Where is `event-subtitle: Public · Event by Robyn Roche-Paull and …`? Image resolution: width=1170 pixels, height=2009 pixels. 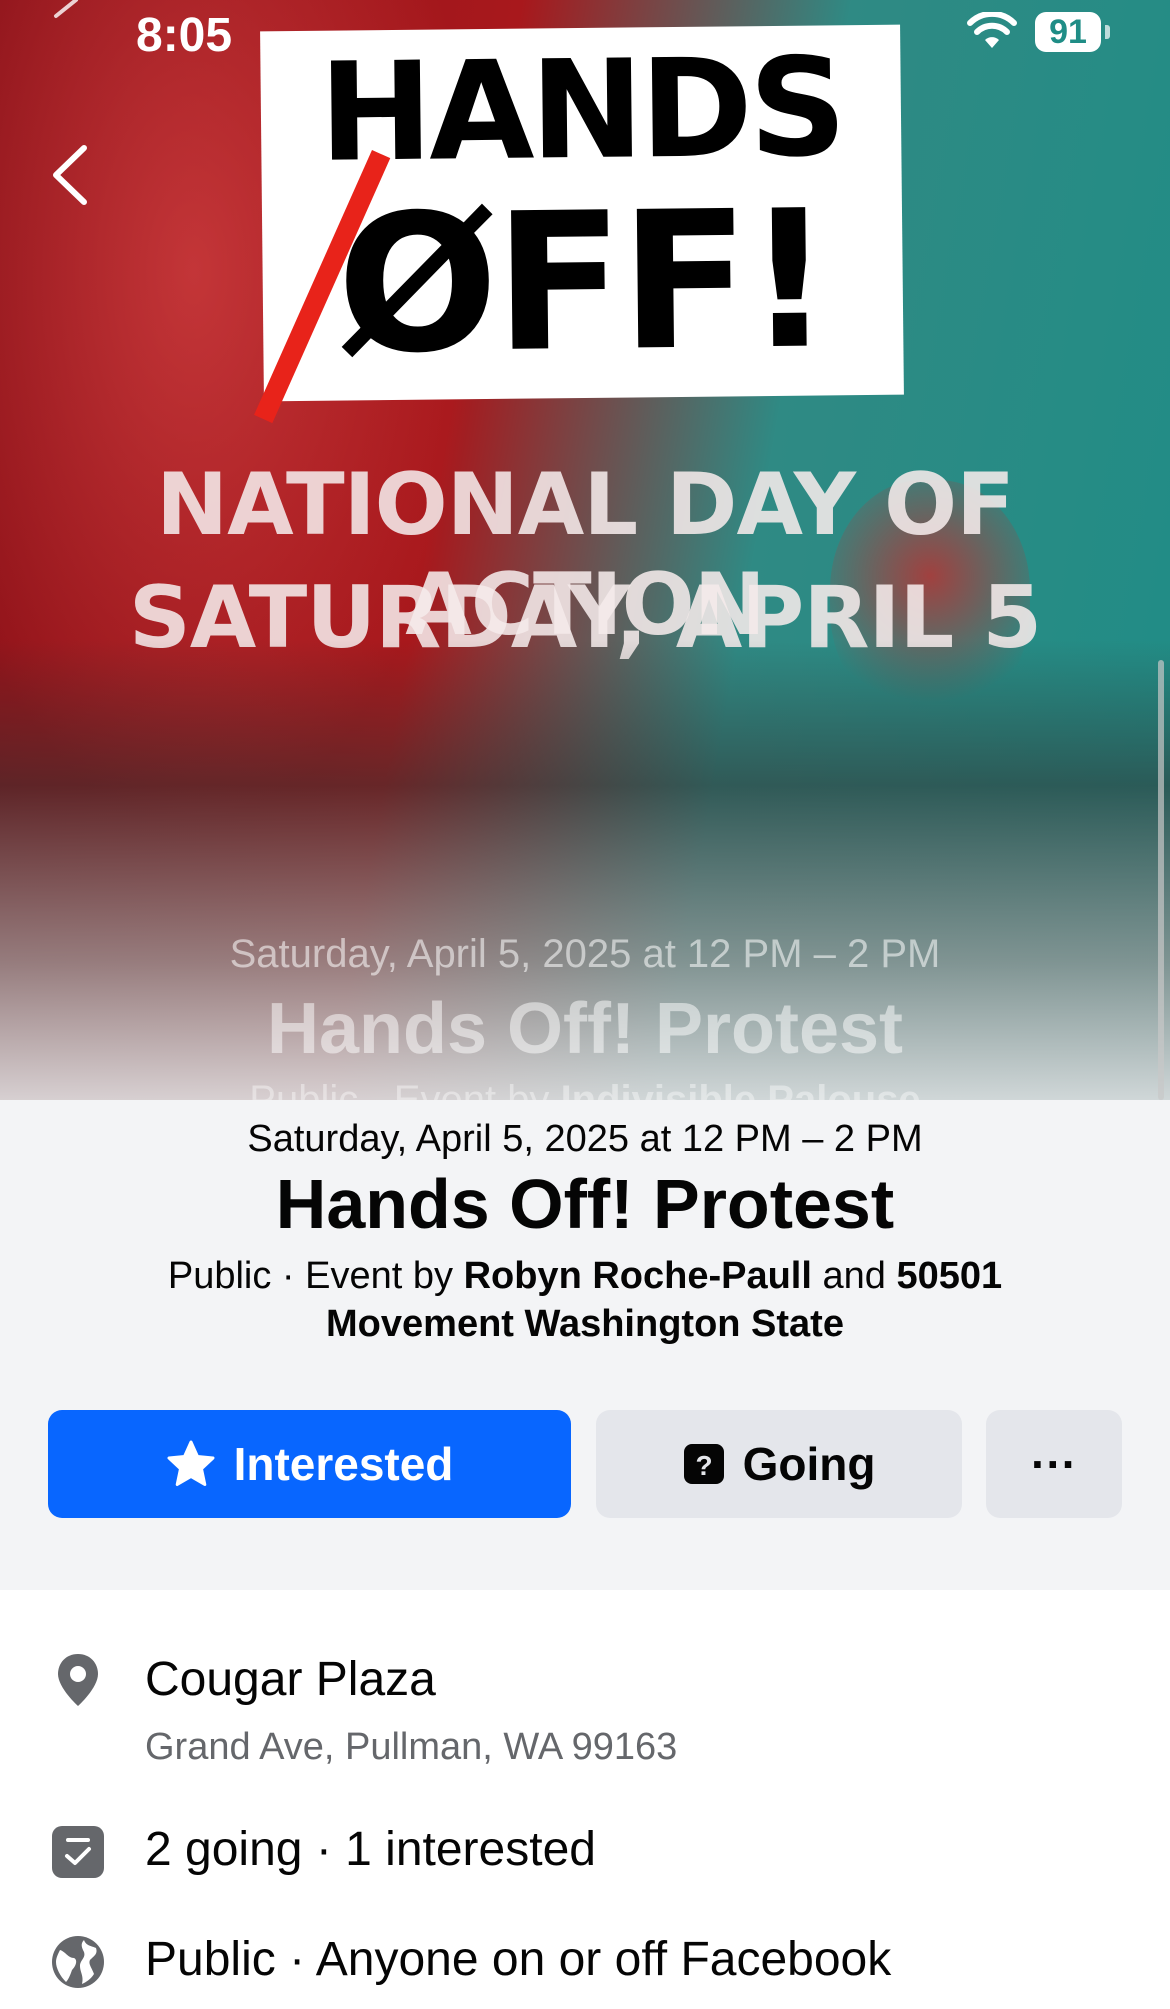
event-subtitle: Public · Event by Robyn Roche-Paull and … is located at coordinates (585, 1300).